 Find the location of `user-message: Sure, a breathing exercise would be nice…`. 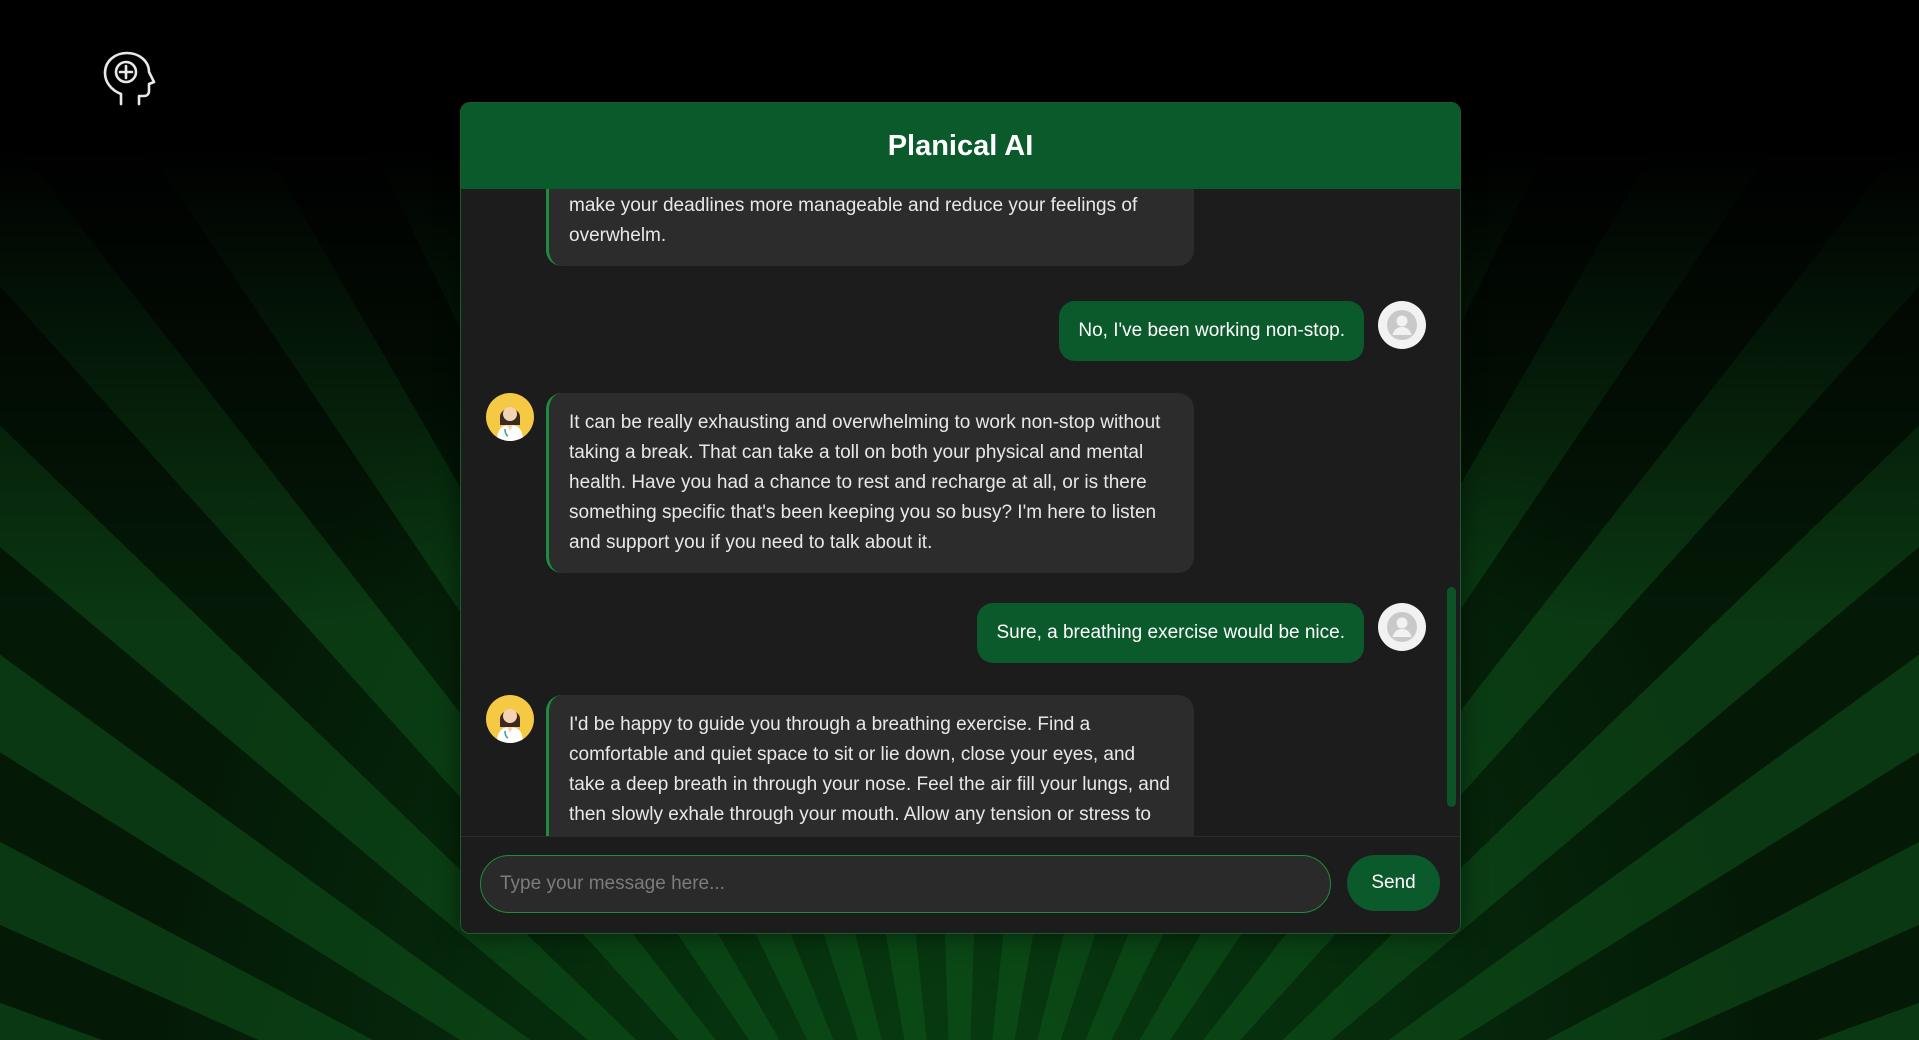

user-message: Sure, a breathing exercise would be nice… is located at coordinates (1201, 633).